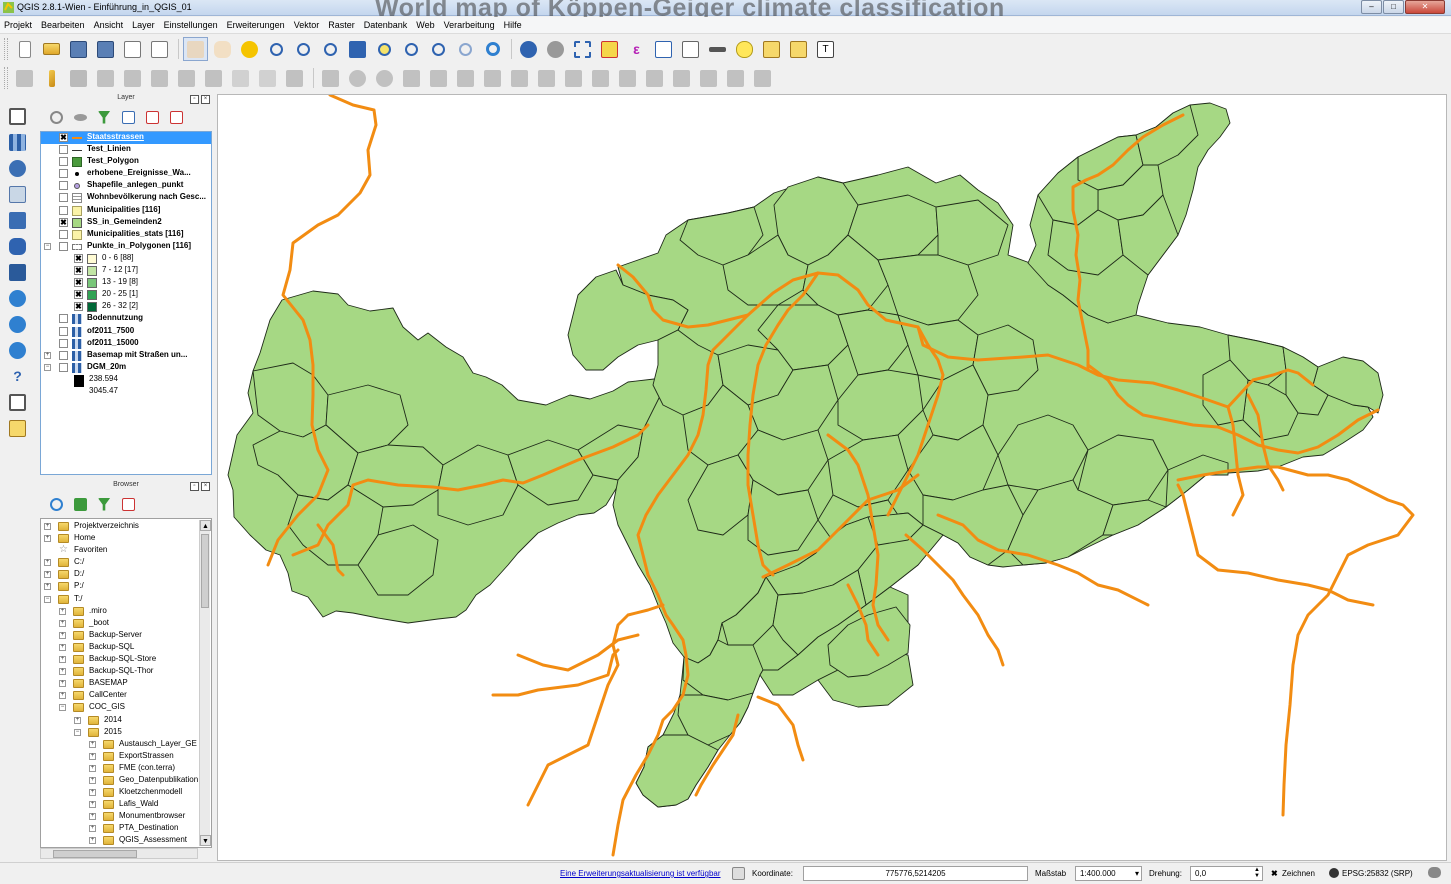  I want to click on float-panel-button: ▫, so click(194, 486).